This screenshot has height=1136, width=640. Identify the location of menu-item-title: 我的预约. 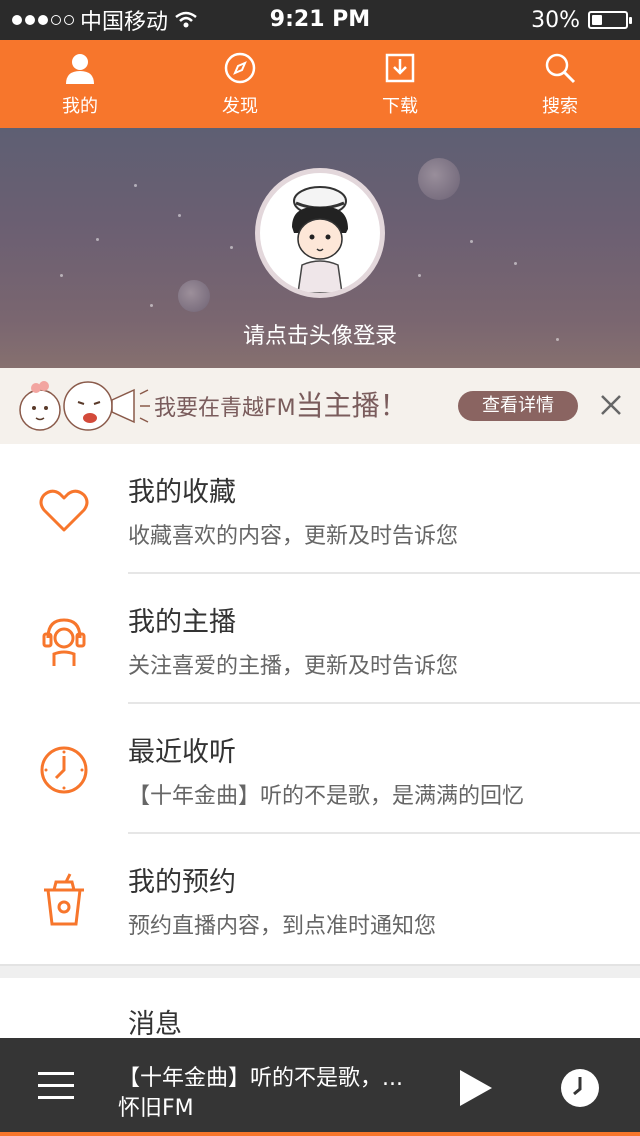
(182, 882).